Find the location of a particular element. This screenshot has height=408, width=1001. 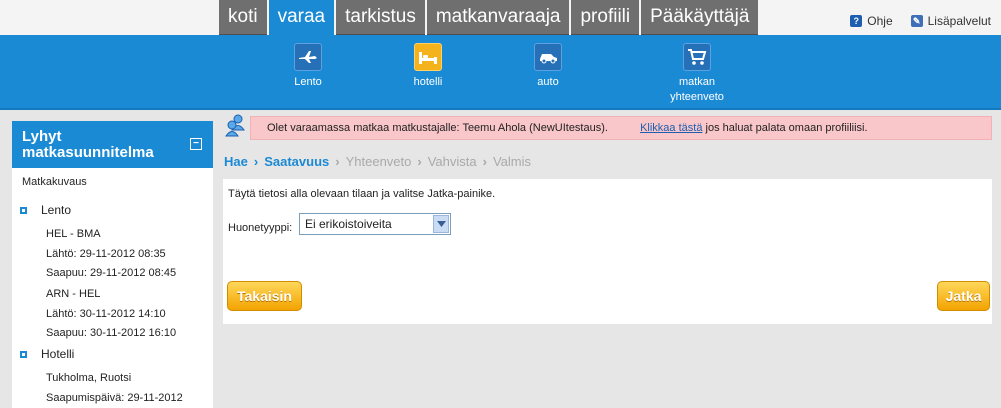

tab-koti: koti is located at coordinates (243, 17).